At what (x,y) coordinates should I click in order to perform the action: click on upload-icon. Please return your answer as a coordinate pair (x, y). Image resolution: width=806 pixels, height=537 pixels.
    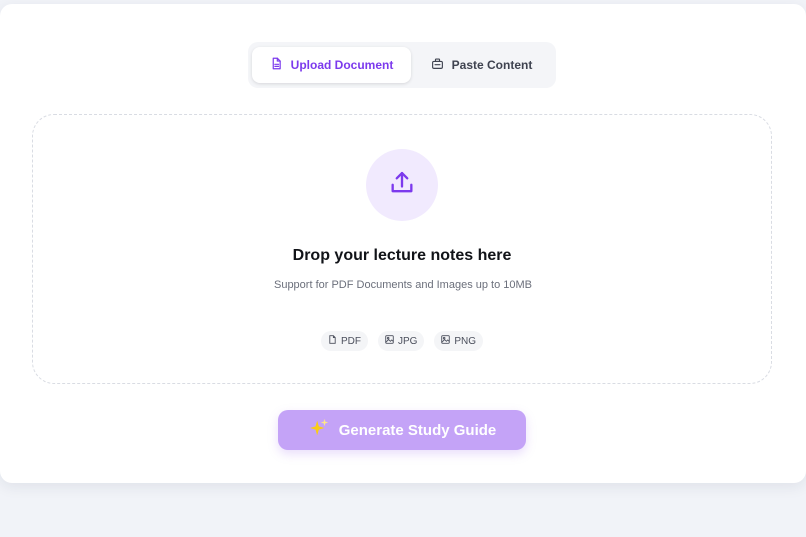
    Looking at the image, I should click on (402, 185).